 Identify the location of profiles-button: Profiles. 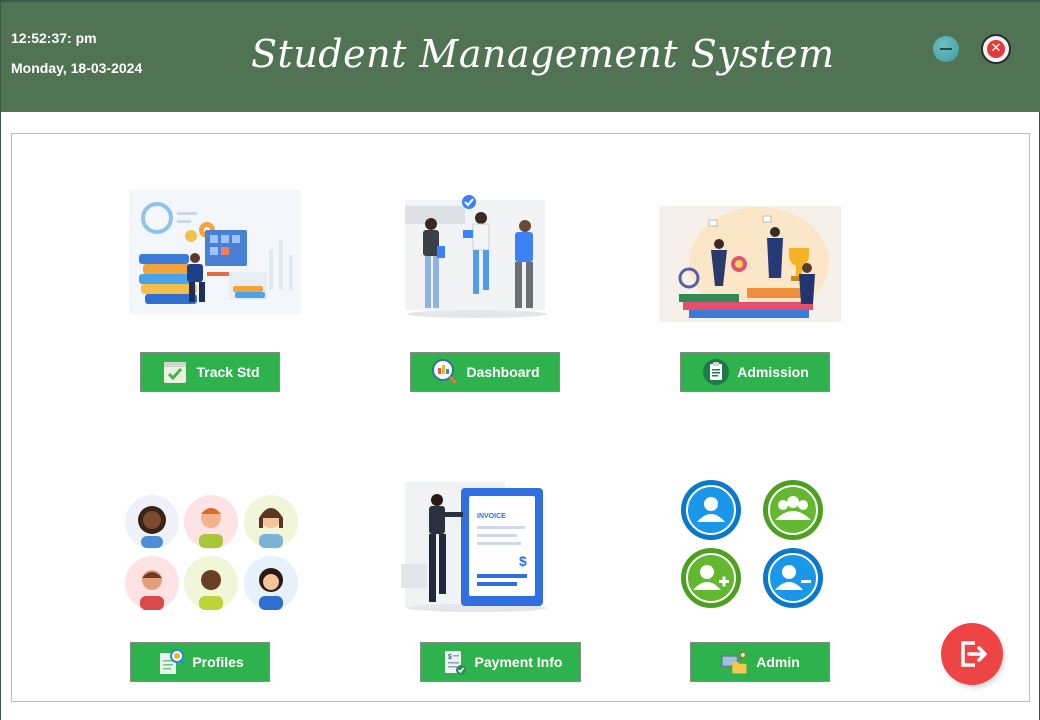
(200, 662).